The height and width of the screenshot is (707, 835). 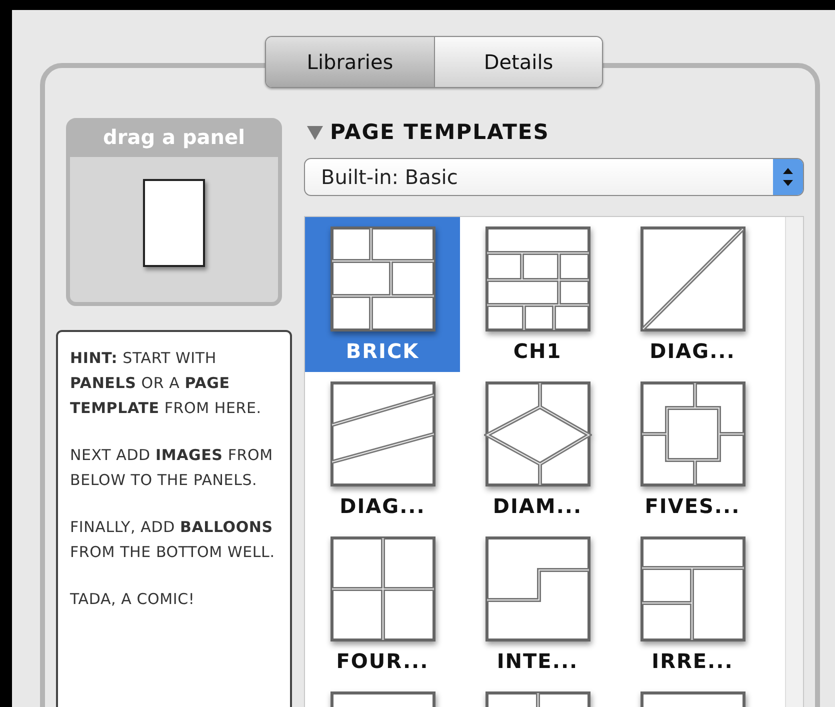 What do you see at coordinates (172, 468) in the screenshot?
I see `hint-text: NEXT ADD IMAGES FROM BELOW TO THE PANELS.` at bounding box center [172, 468].